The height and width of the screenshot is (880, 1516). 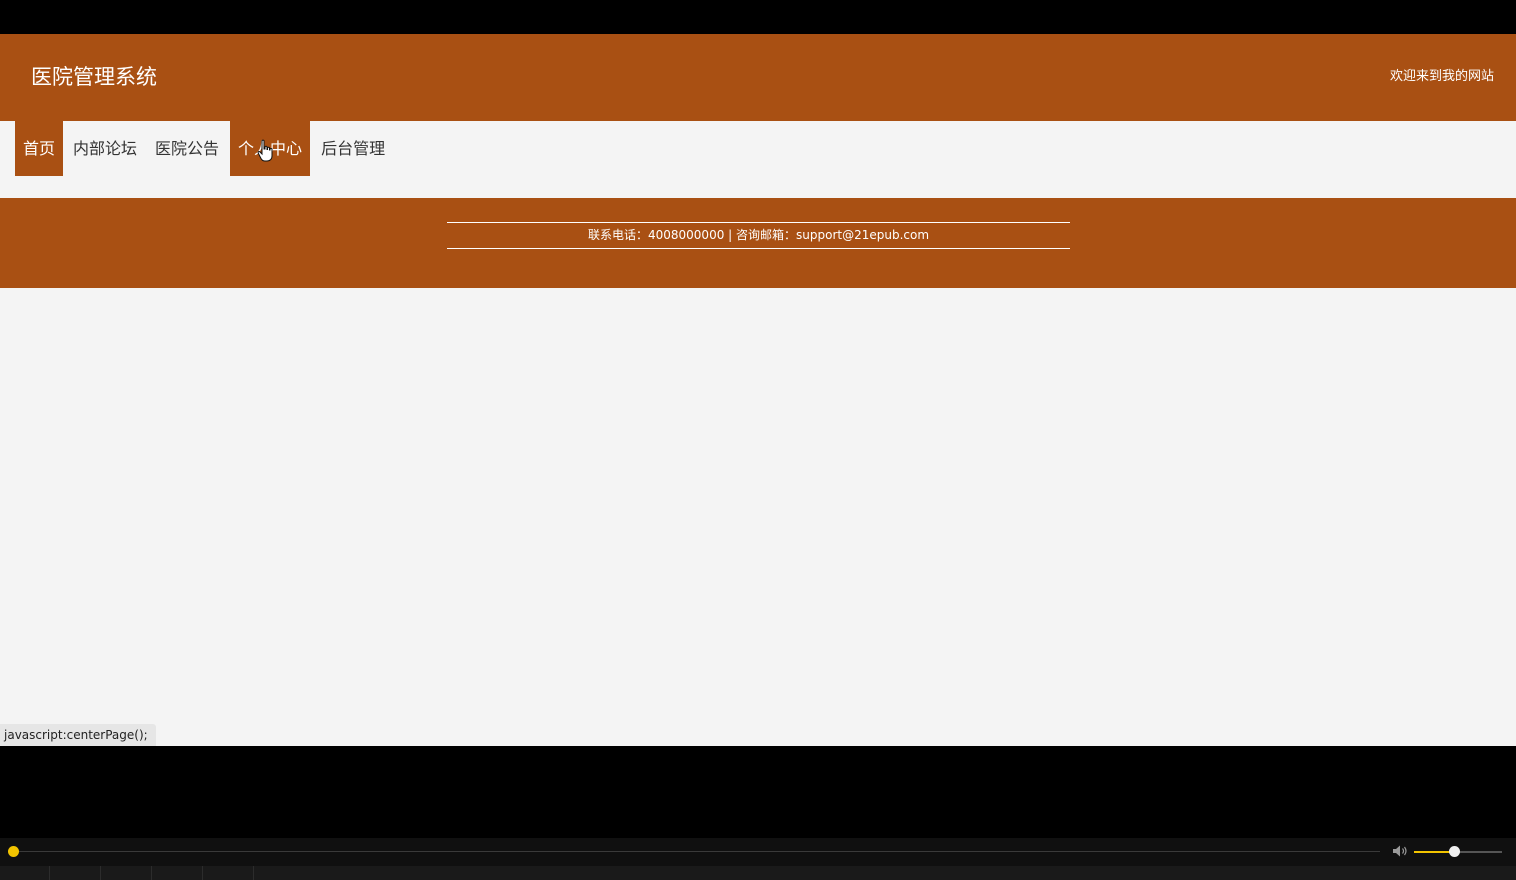 What do you see at coordinates (105, 148) in the screenshot?
I see `nav-item-forum: 内部论坛` at bounding box center [105, 148].